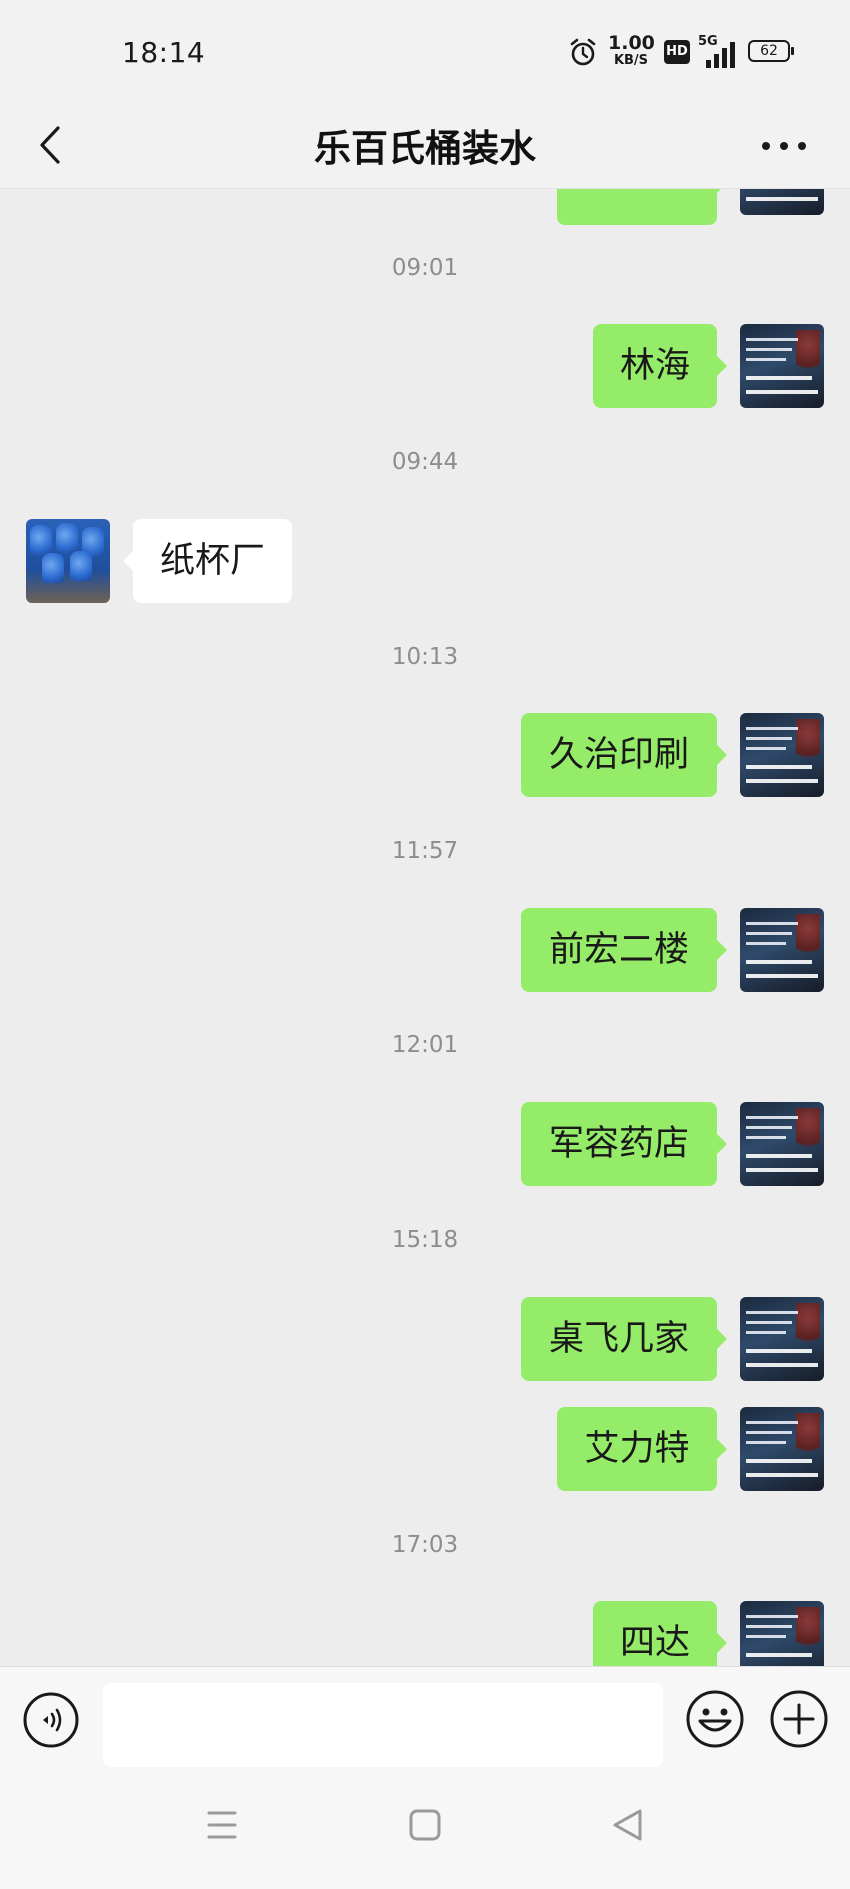 This screenshot has height=1889, width=850. I want to click on voice-icon, so click(51, 1720).